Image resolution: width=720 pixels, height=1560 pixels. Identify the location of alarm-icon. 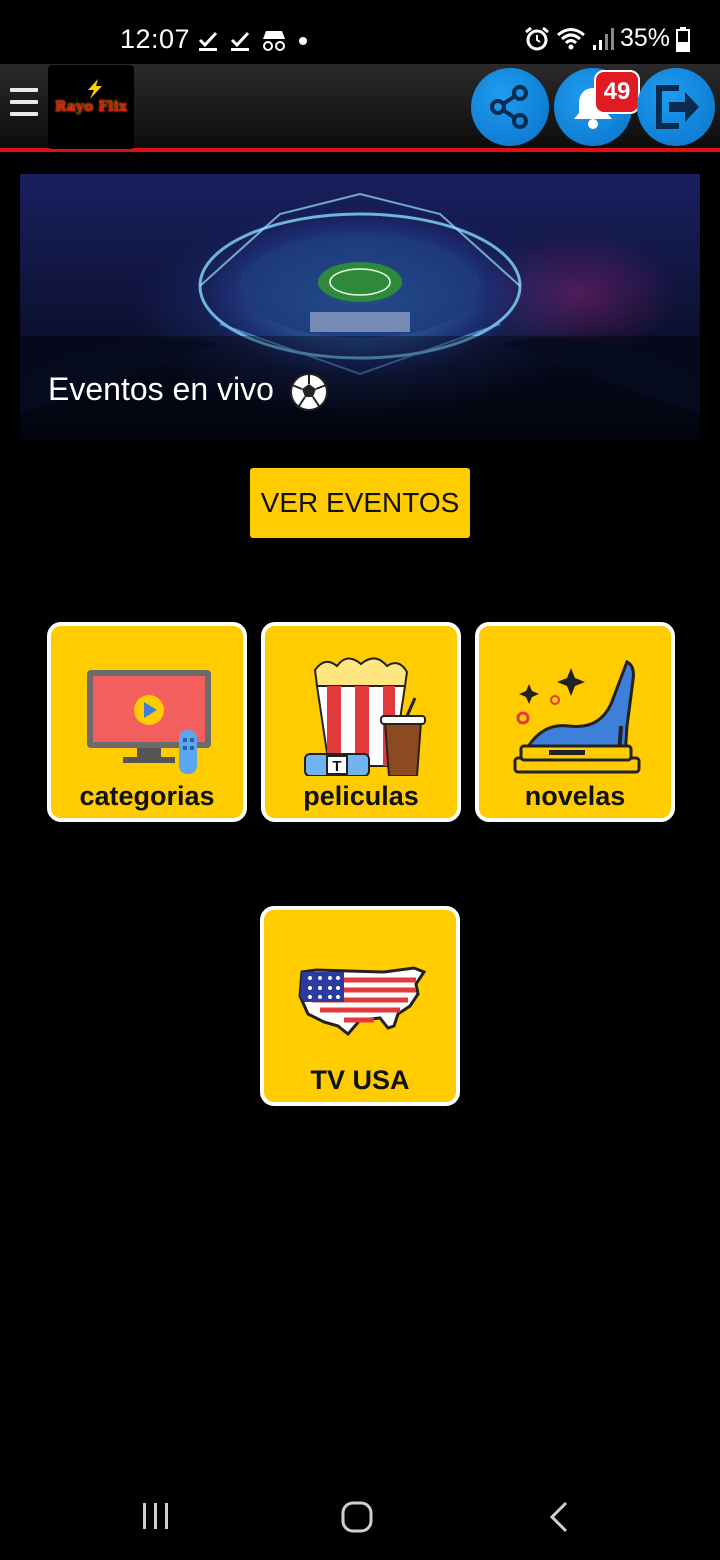
(537, 38).